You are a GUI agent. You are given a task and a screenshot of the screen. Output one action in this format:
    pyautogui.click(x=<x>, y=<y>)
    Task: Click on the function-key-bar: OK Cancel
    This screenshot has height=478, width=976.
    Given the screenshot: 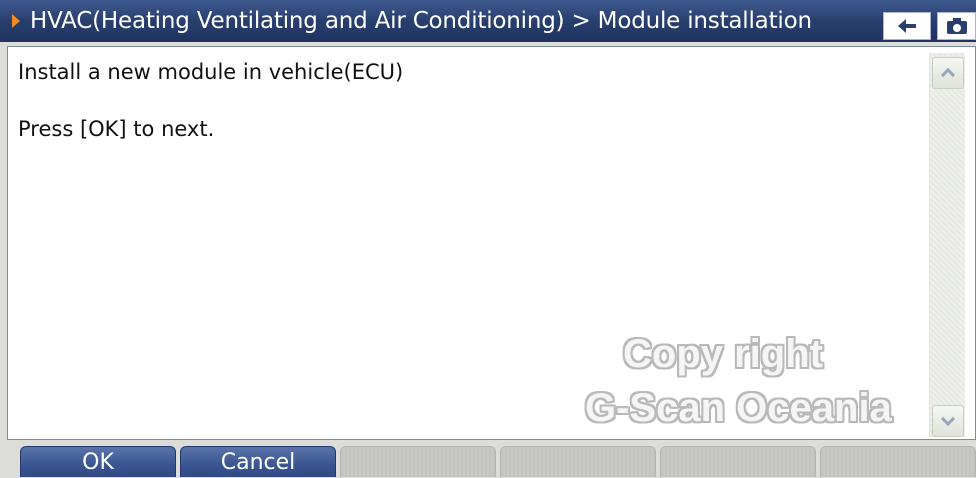 What is the action you would take?
    pyautogui.click(x=488, y=461)
    